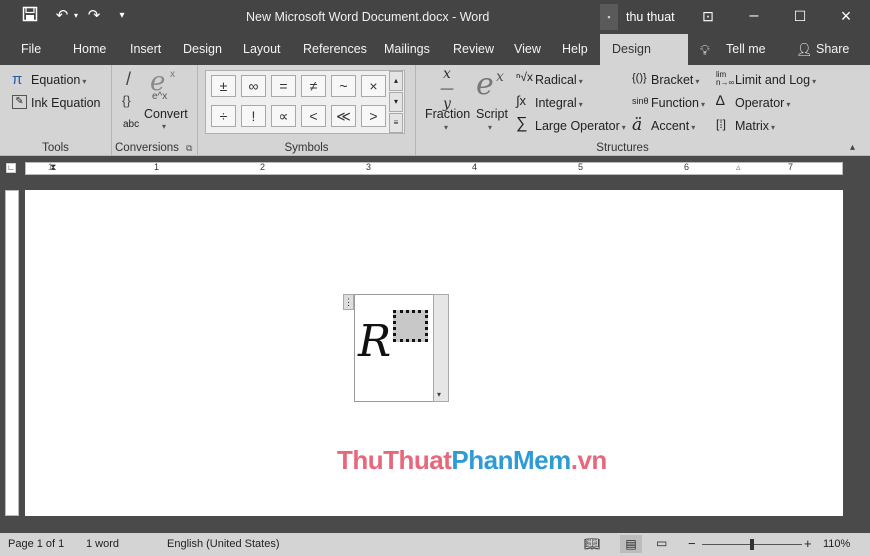 This screenshot has width=870, height=556. I want to click on normal-text-button: abc, so click(131, 124).